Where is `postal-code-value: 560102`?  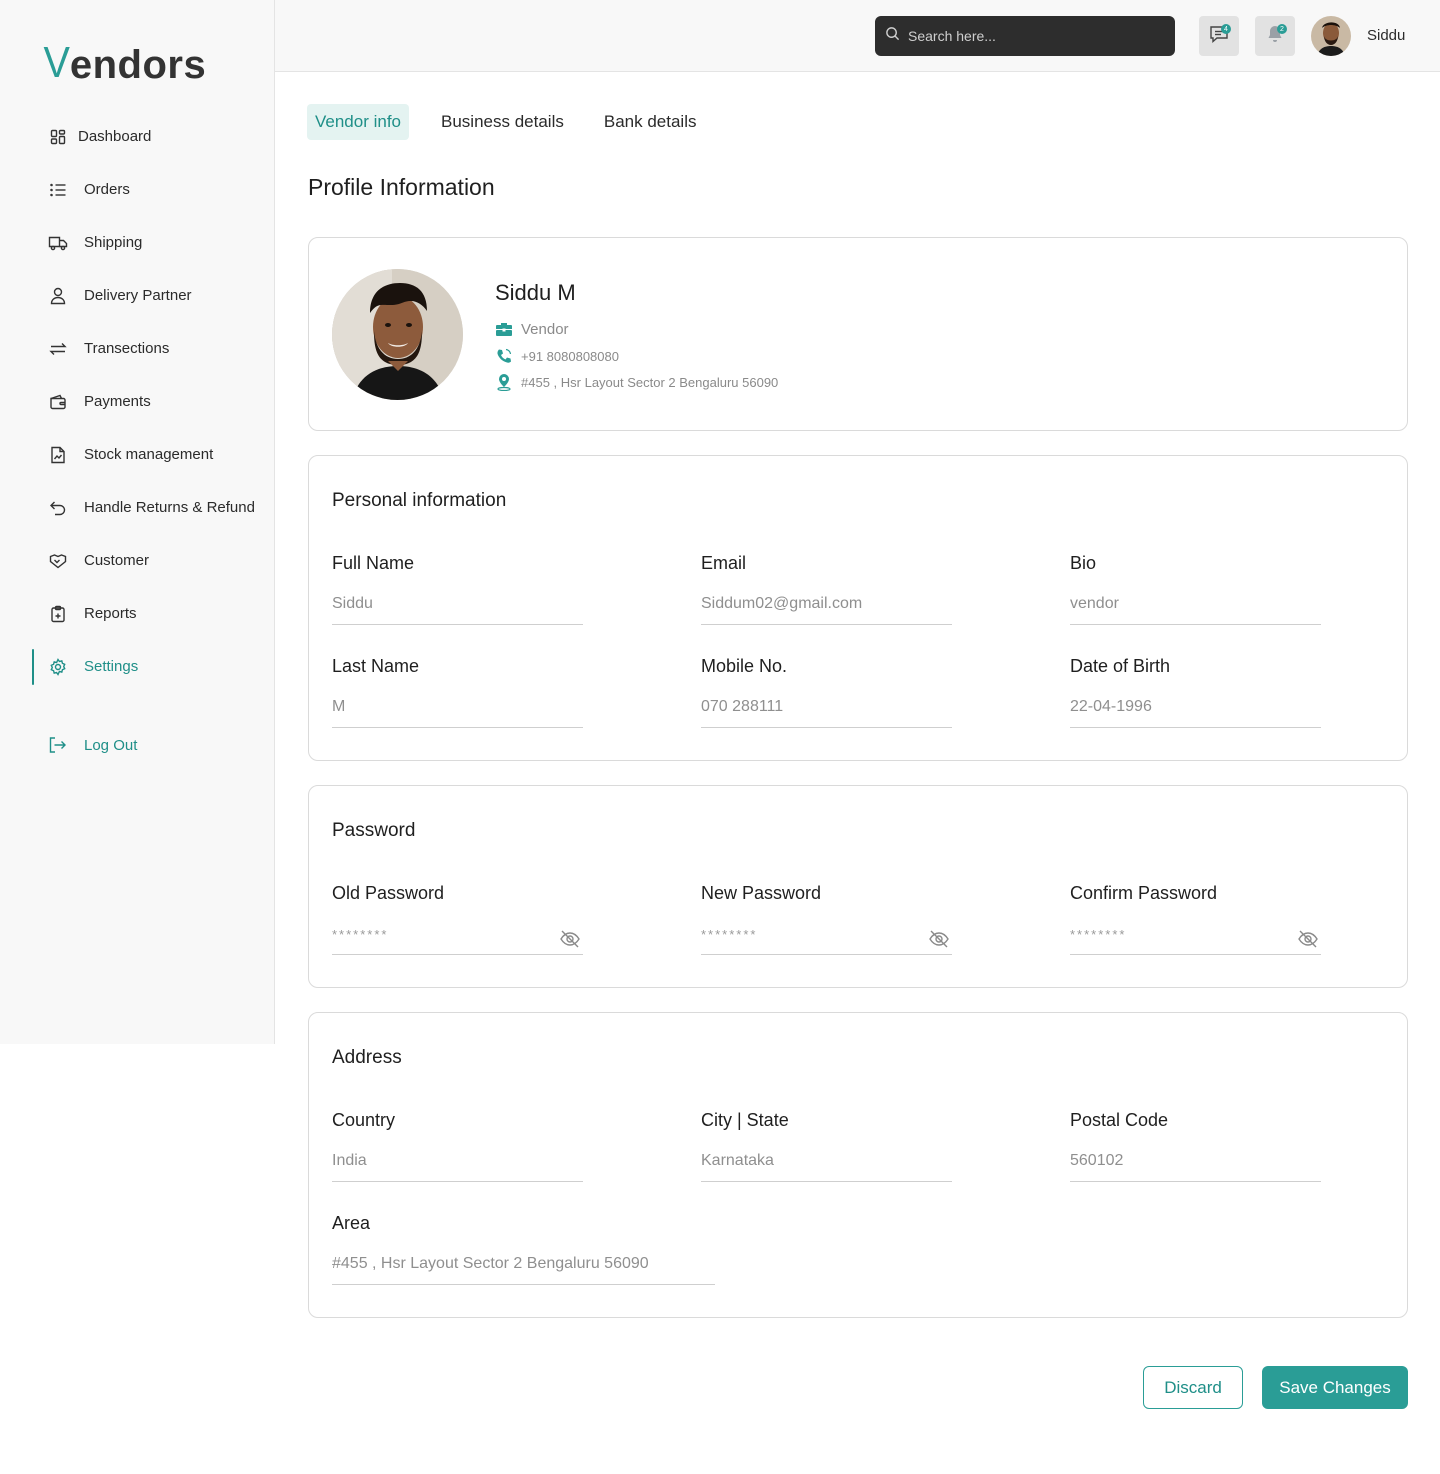 postal-code-value: 560102 is located at coordinates (1195, 1162).